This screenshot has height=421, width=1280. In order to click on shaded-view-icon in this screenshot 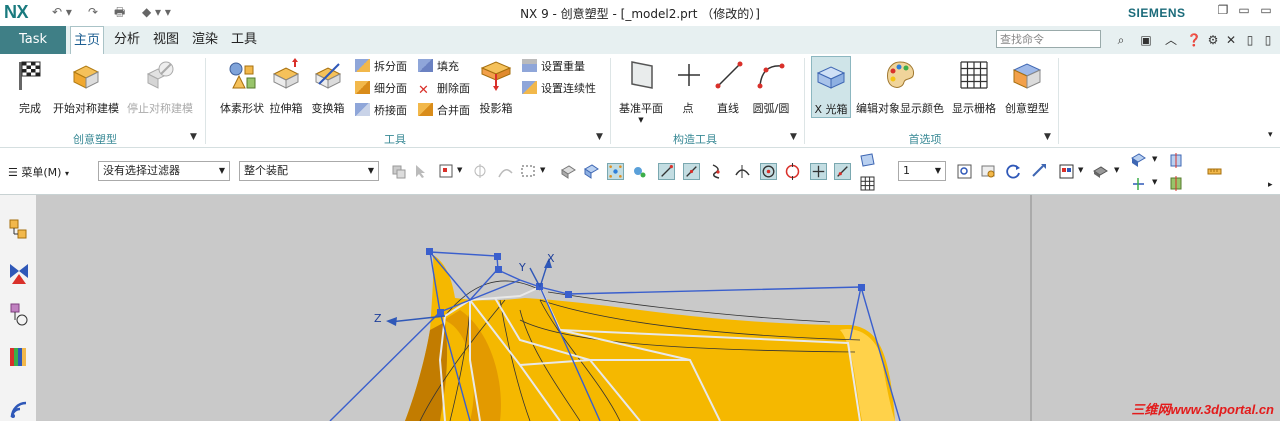, I will do `click(1100, 171)`.